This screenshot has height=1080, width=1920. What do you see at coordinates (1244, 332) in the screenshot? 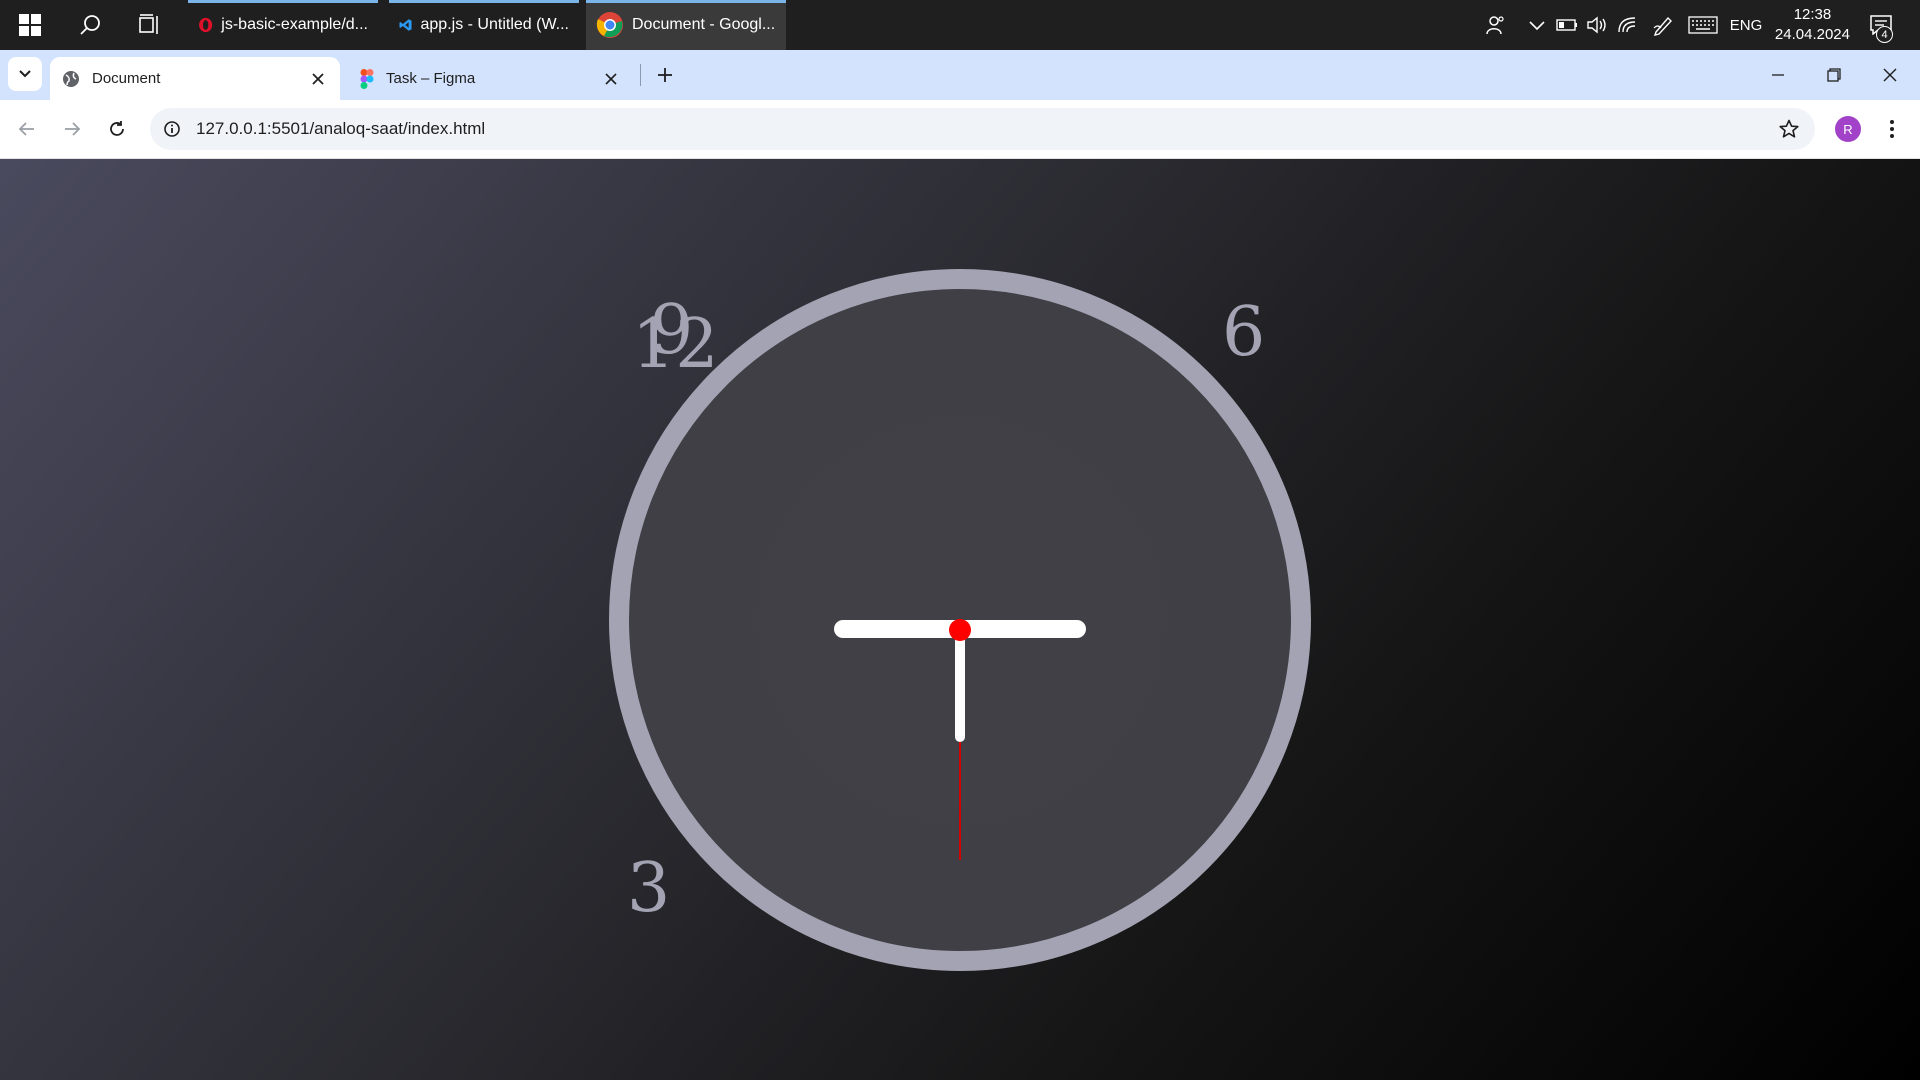
I see `clock-number-6: 6` at bounding box center [1244, 332].